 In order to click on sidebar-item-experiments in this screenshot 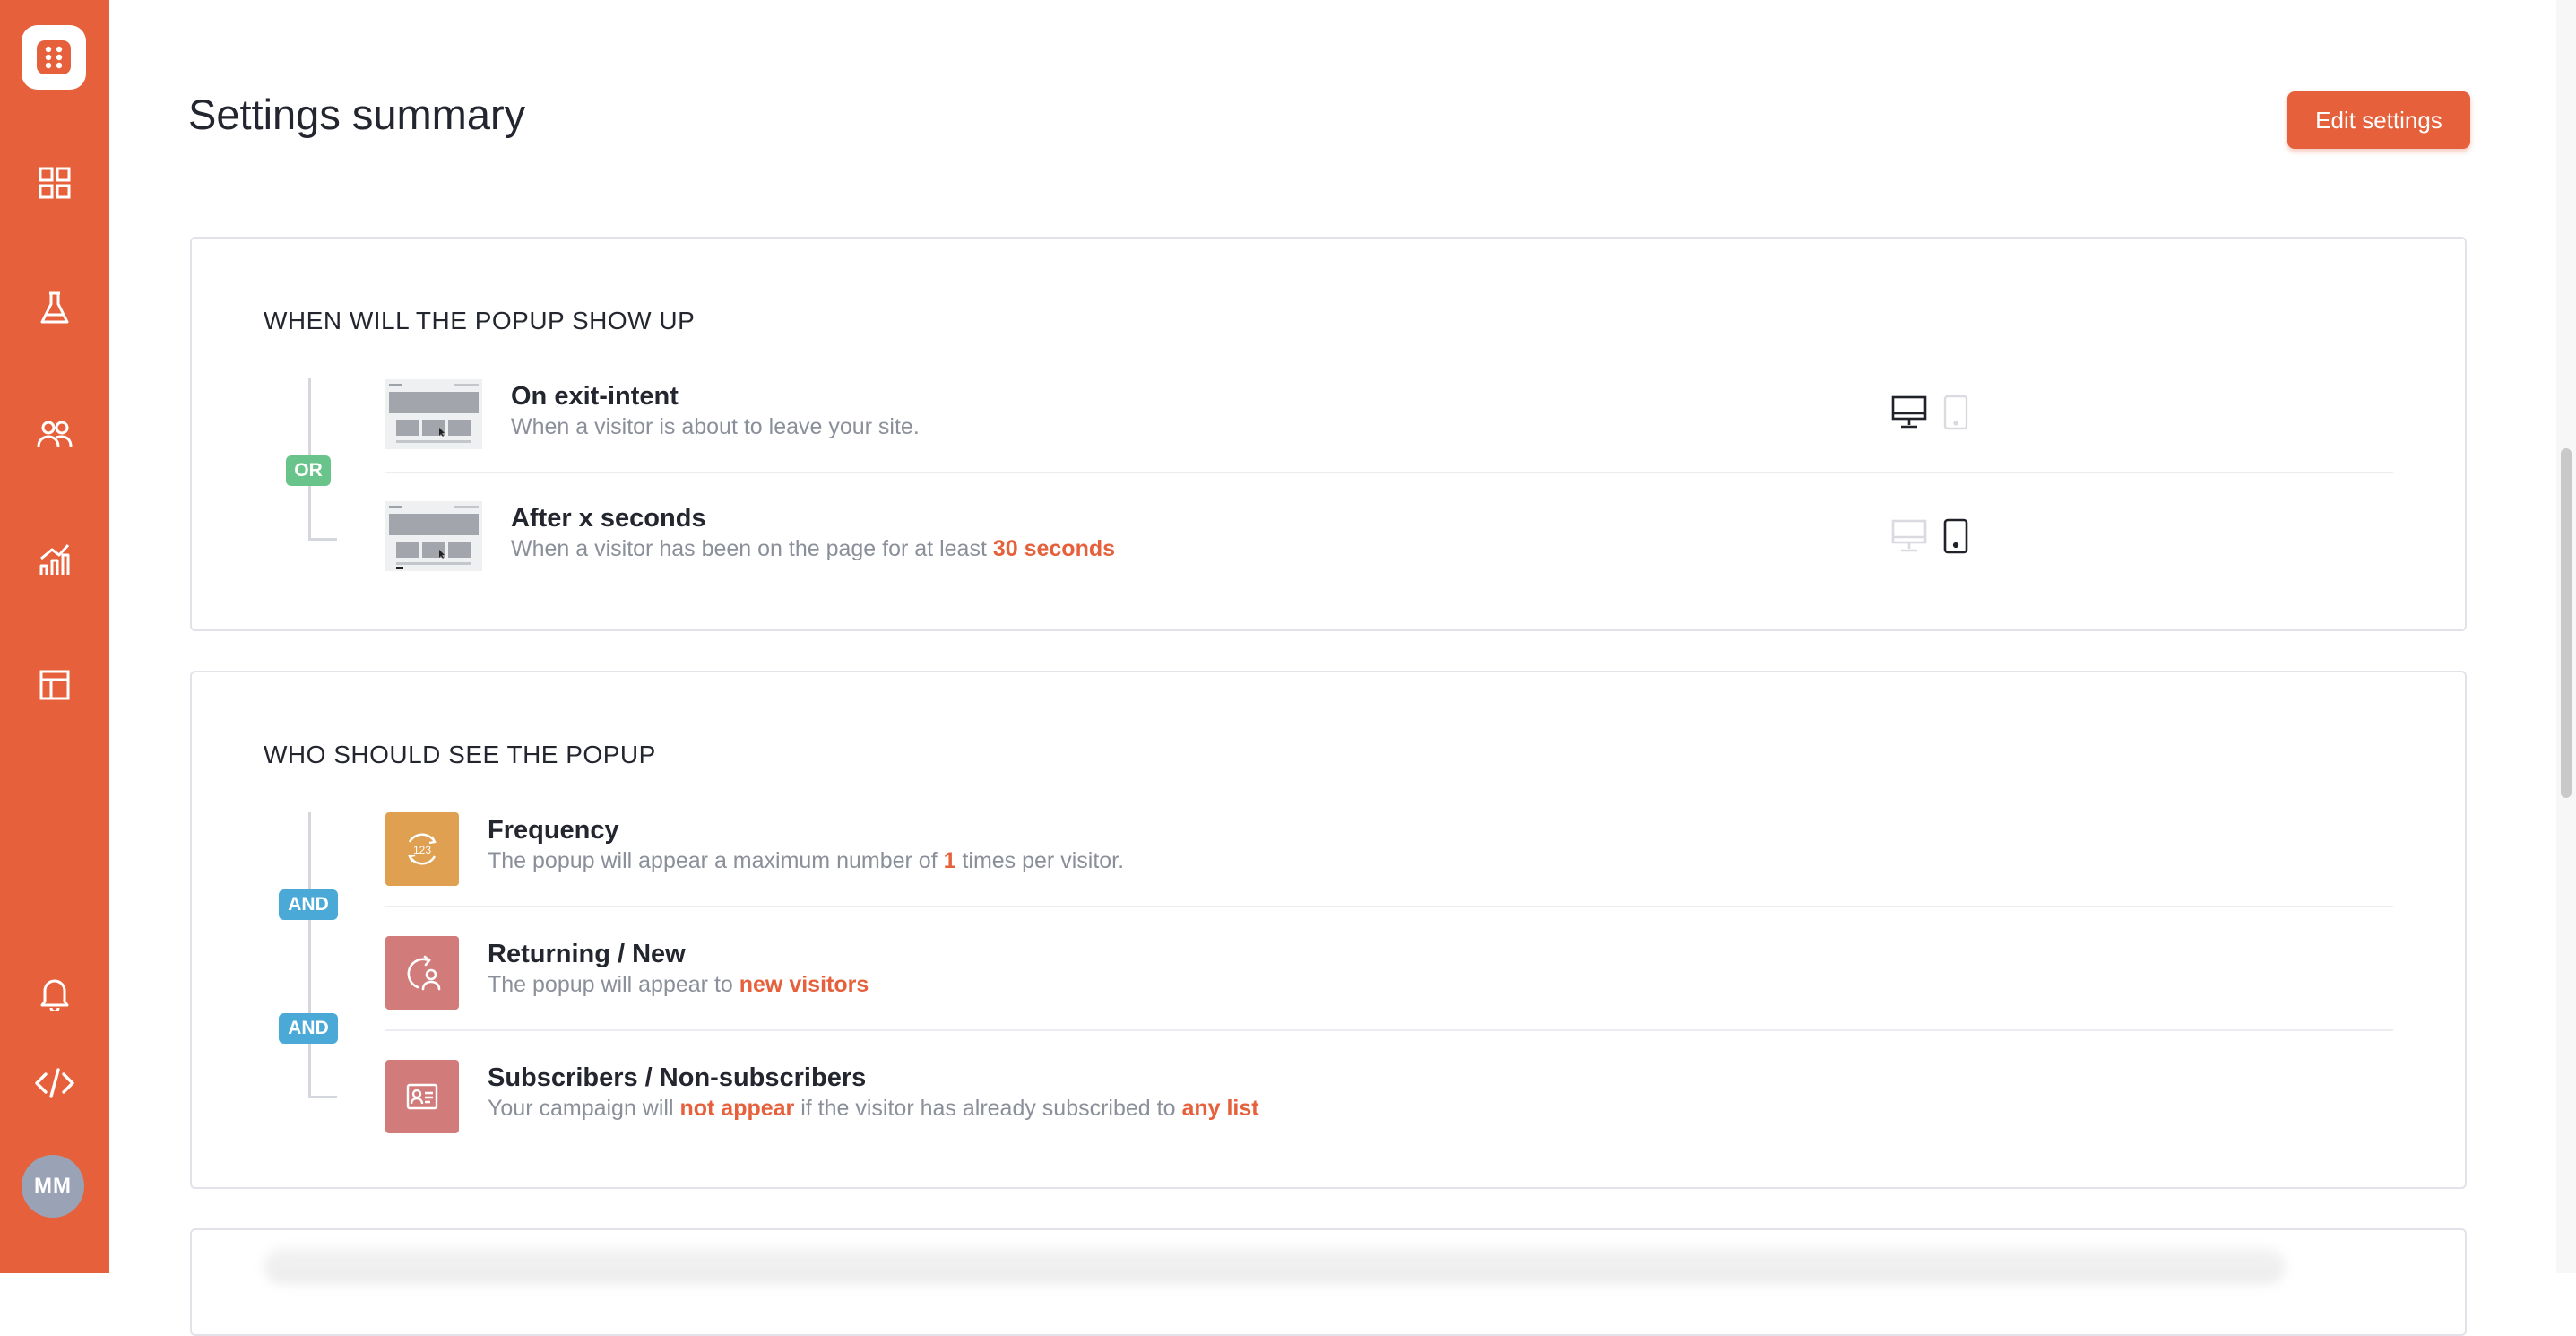, I will do `click(54, 308)`.